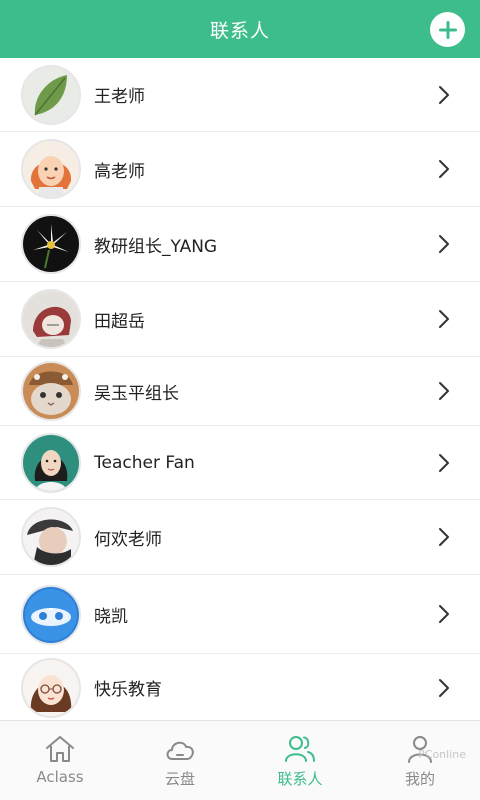 The width and height of the screenshot is (480, 800). Describe the element at coordinates (60, 749) in the screenshot. I see `home-icon` at that location.